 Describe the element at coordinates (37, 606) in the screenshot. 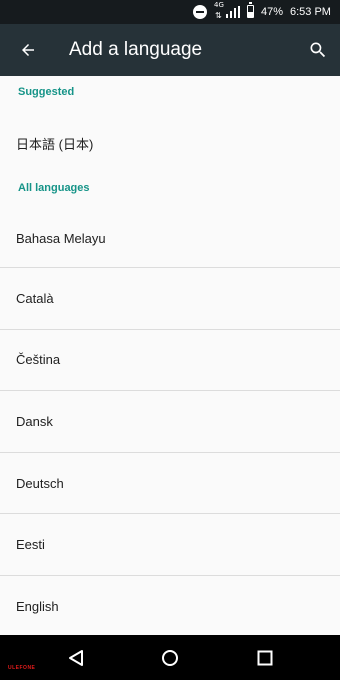

I see `language-label: English` at that location.